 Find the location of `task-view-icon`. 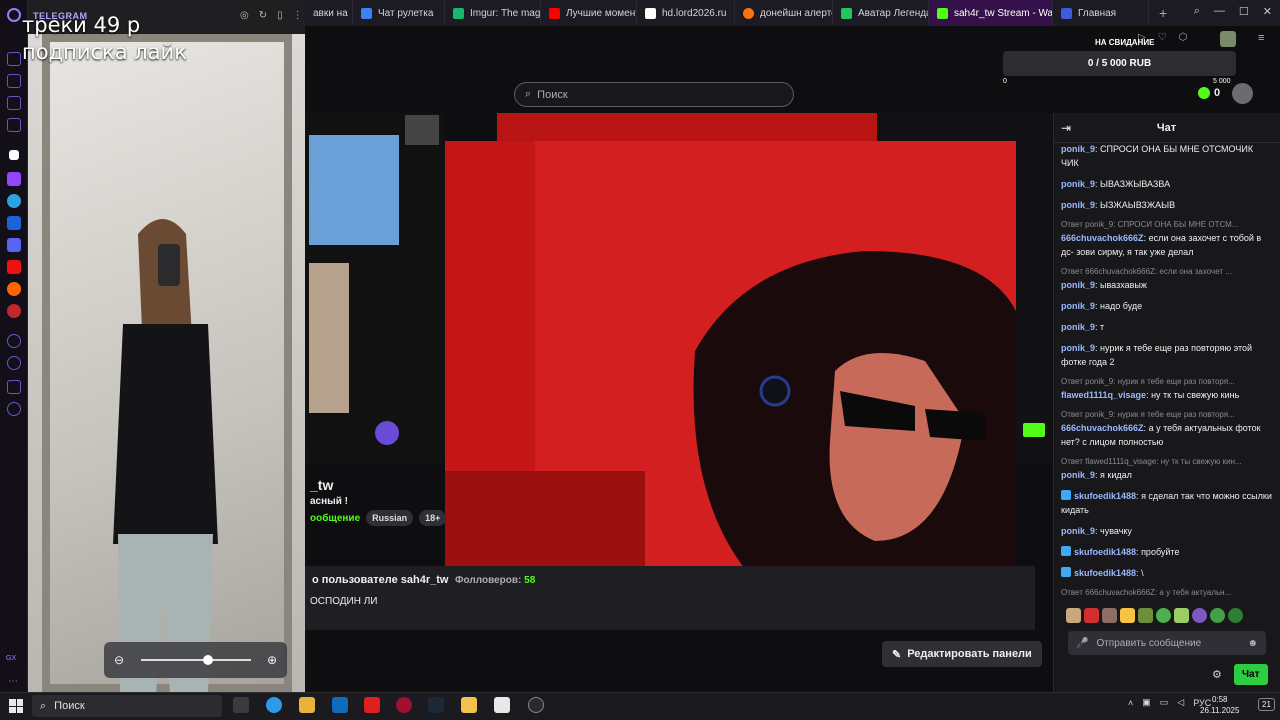

task-view-icon is located at coordinates (241, 705).